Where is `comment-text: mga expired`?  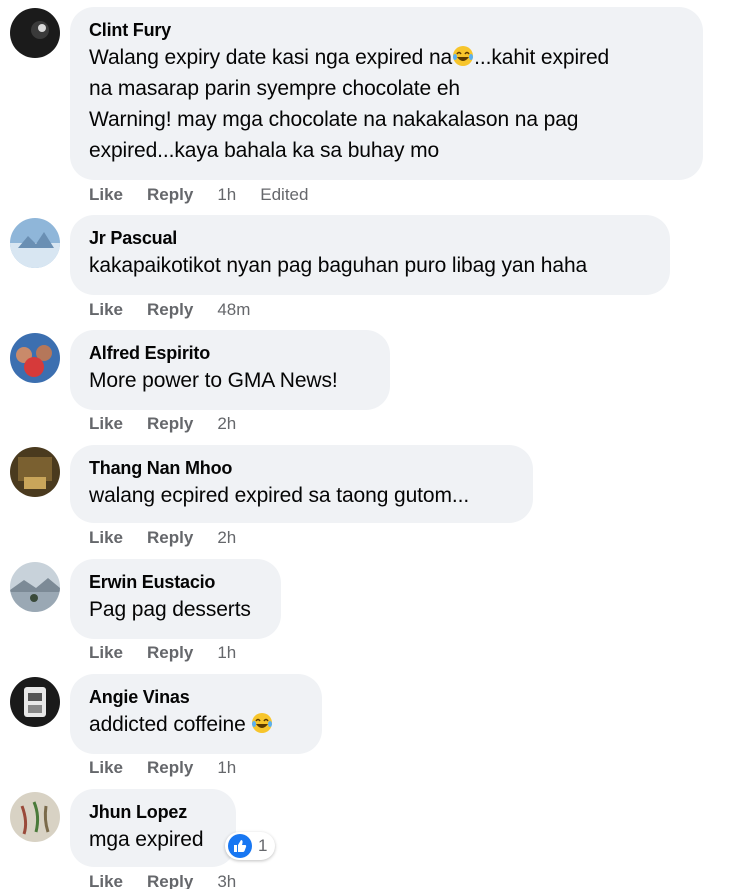
comment-text: mga expired is located at coordinates (146, 839).